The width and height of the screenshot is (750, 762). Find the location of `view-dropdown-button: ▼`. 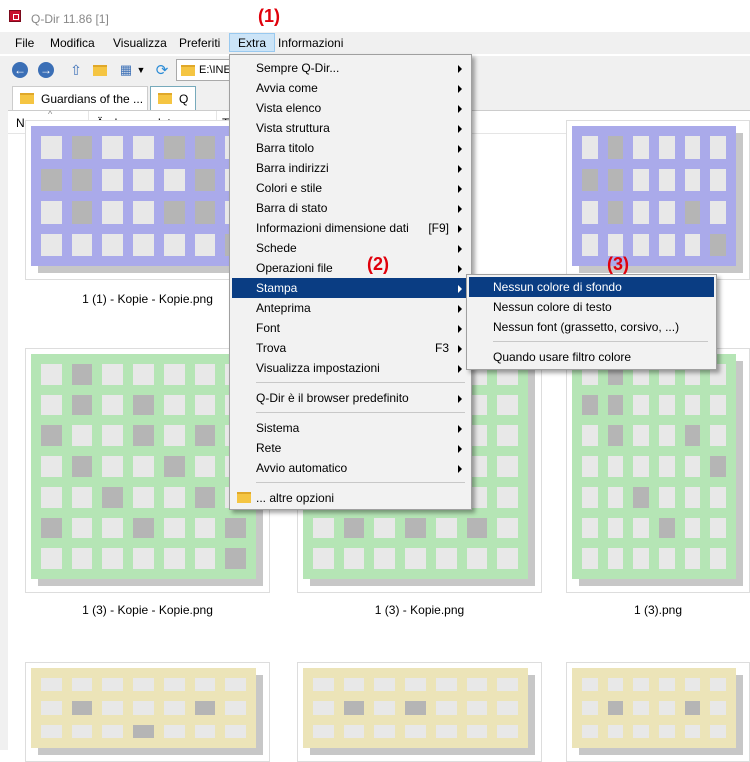

view-dropdown-button: ▼ is located at coordinates (141, 70).